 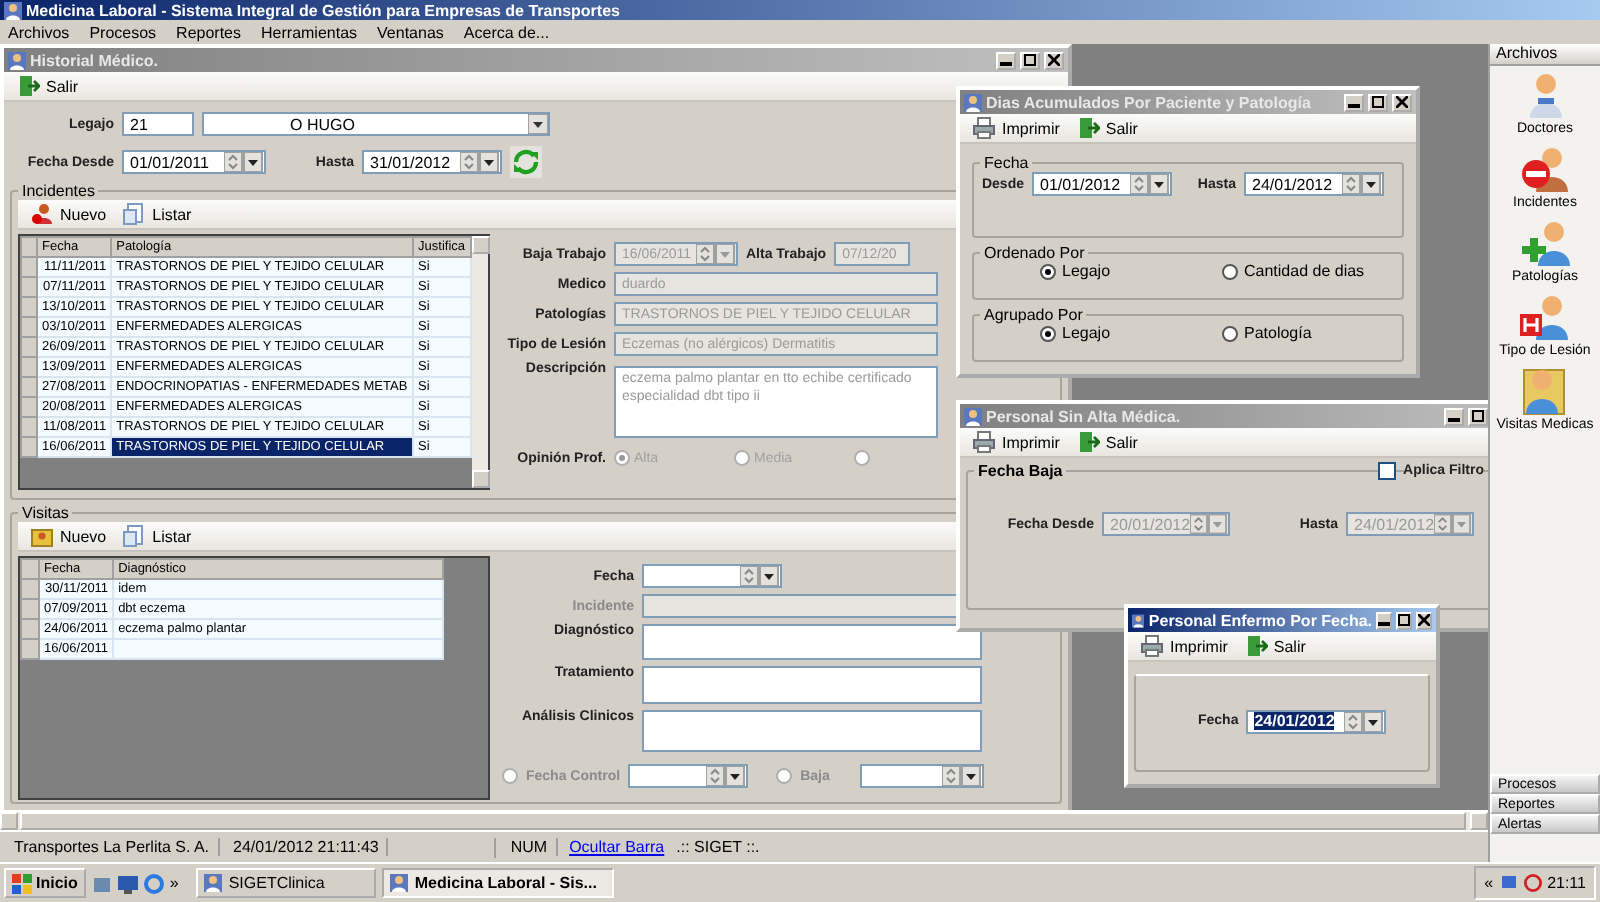 What do you see at coordinates (530, 847) in the screenshot?
I see `status-num: NUM` at bounding box center [530, 847].